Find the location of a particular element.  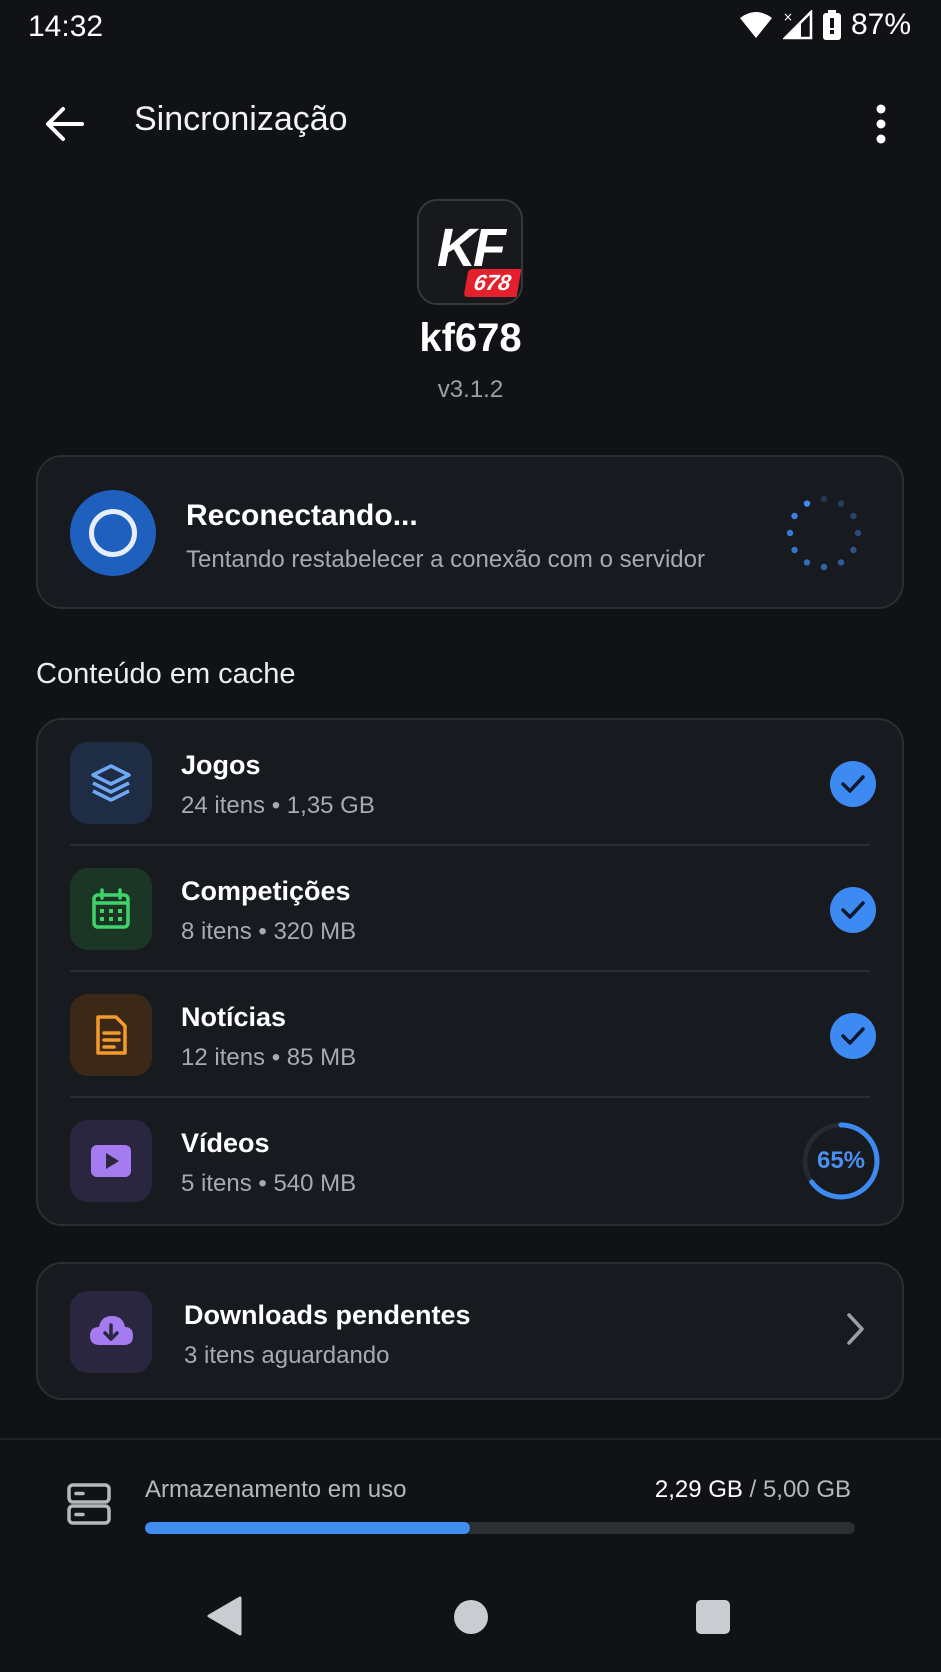

item-name: Notícias is located at coordinates (234, 1017).